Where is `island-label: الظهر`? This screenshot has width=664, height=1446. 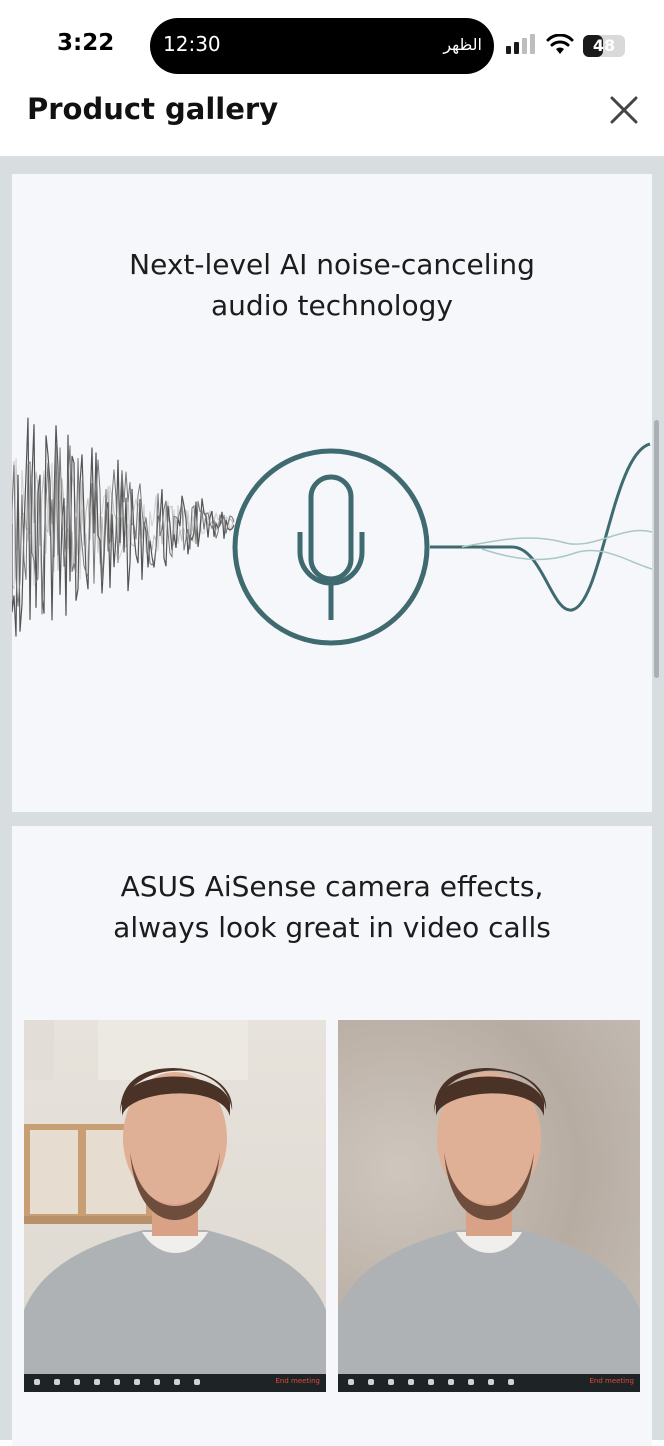
island-label: الظهر is located at coordinates (462, 44).